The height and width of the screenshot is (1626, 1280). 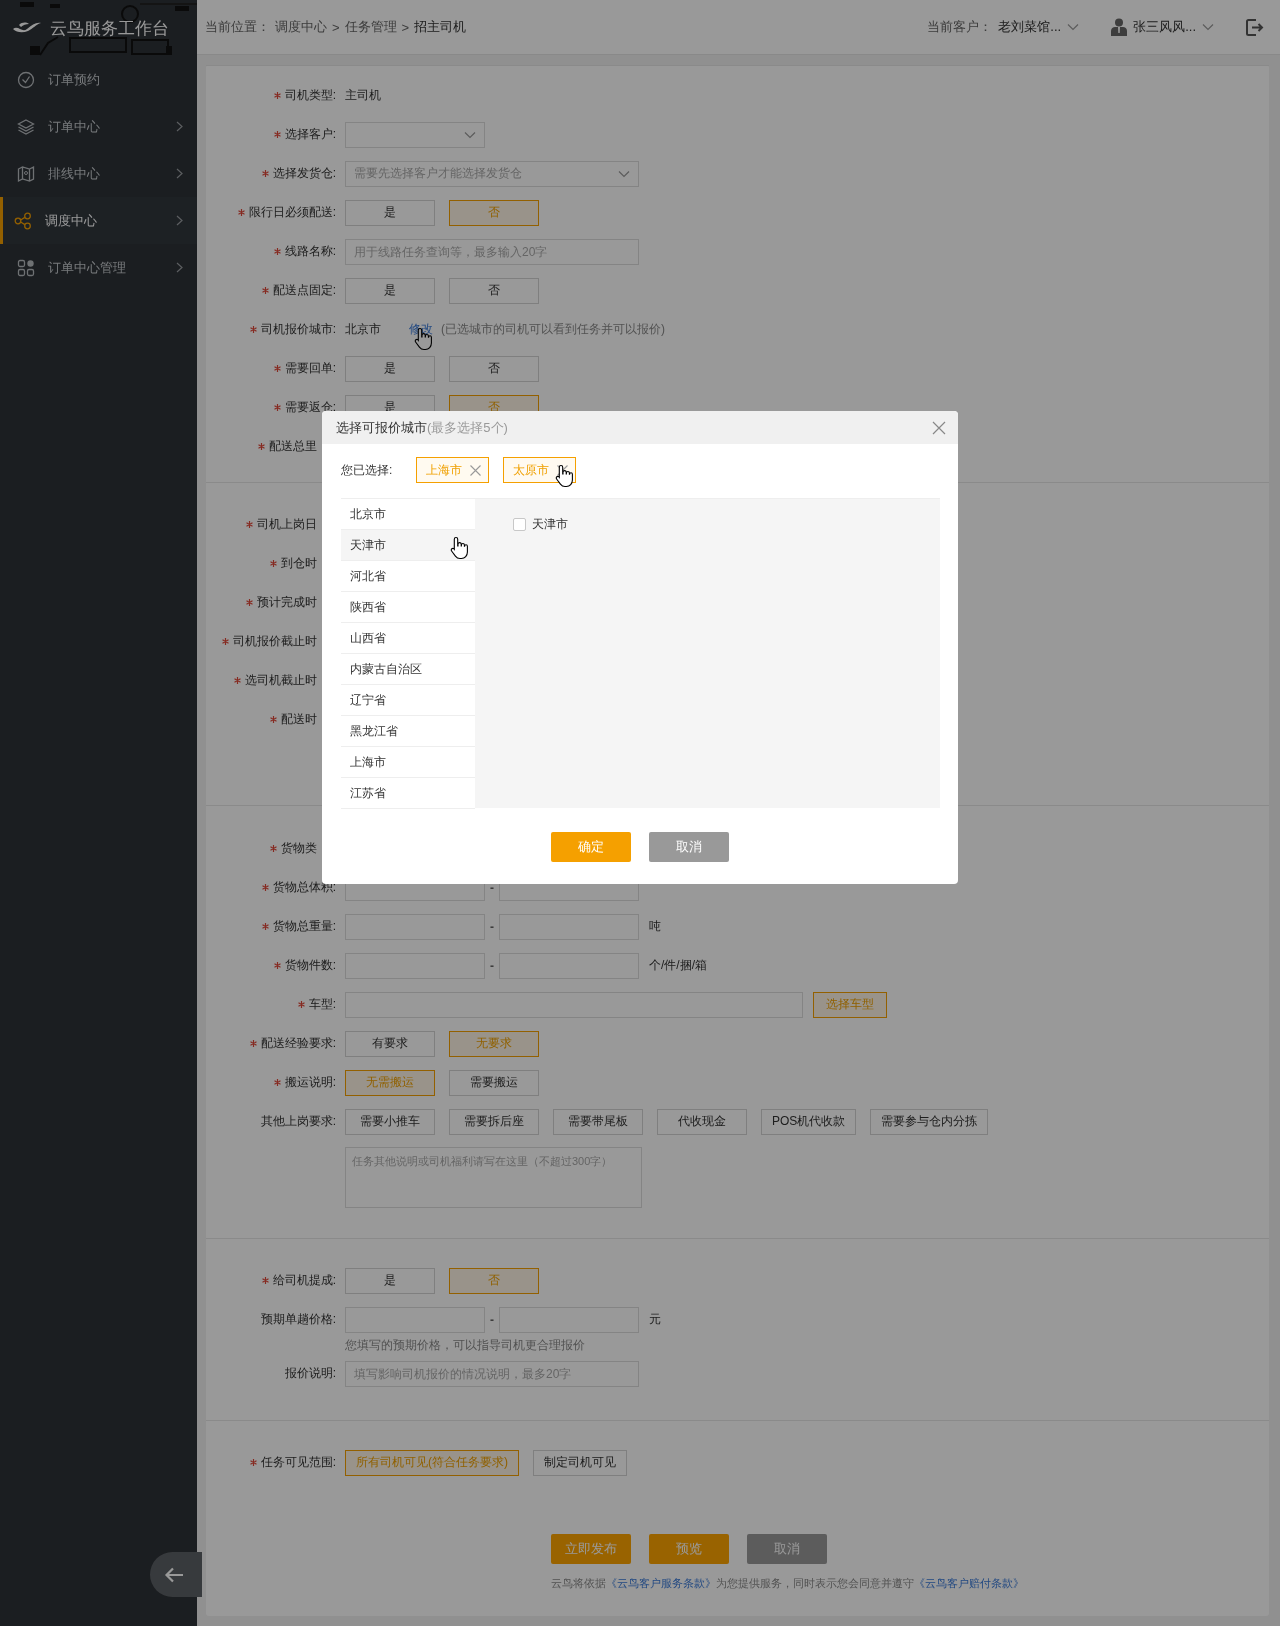 I want to click on form-label: 选司机截止时, so click(x=281, y=680).